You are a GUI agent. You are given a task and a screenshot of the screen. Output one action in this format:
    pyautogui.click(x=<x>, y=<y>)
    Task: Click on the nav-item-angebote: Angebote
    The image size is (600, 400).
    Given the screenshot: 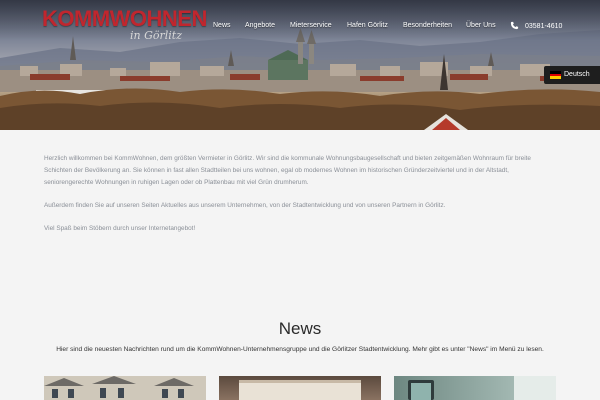 What is the action you would take?
    pyautogui.click(x=260, y=25)
    